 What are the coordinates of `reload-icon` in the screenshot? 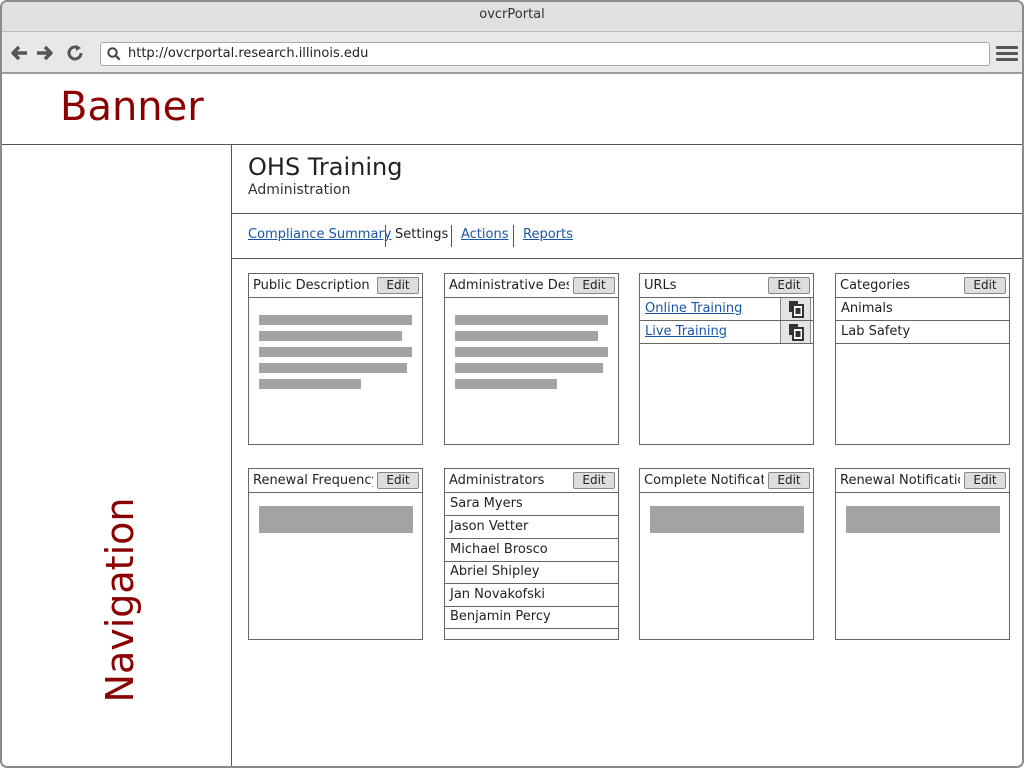 It's located at (75, 53).